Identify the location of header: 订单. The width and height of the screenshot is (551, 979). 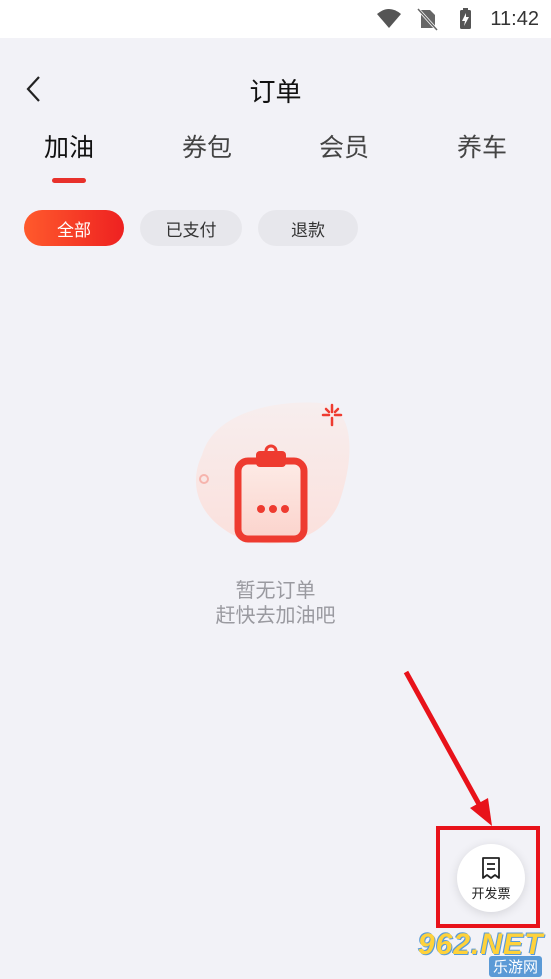
(275, 88).